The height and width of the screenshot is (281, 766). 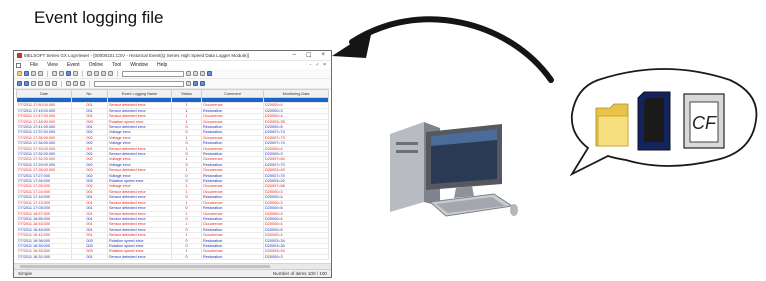 What do you see at coordinates (464, 161) in the screenshot?
I see `pc-monitor` at bounding box center [464, 161].